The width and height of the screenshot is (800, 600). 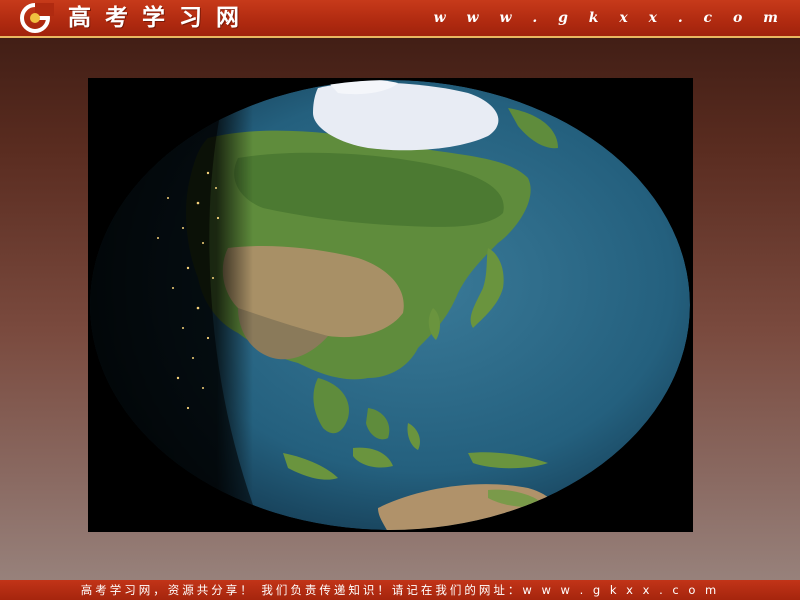 What do you see at coordinates (400, 19) in the screenshot?
I see `header-bar: 高考学习网 w w w . g k x x . c o m` at bounding box center [400, 19].